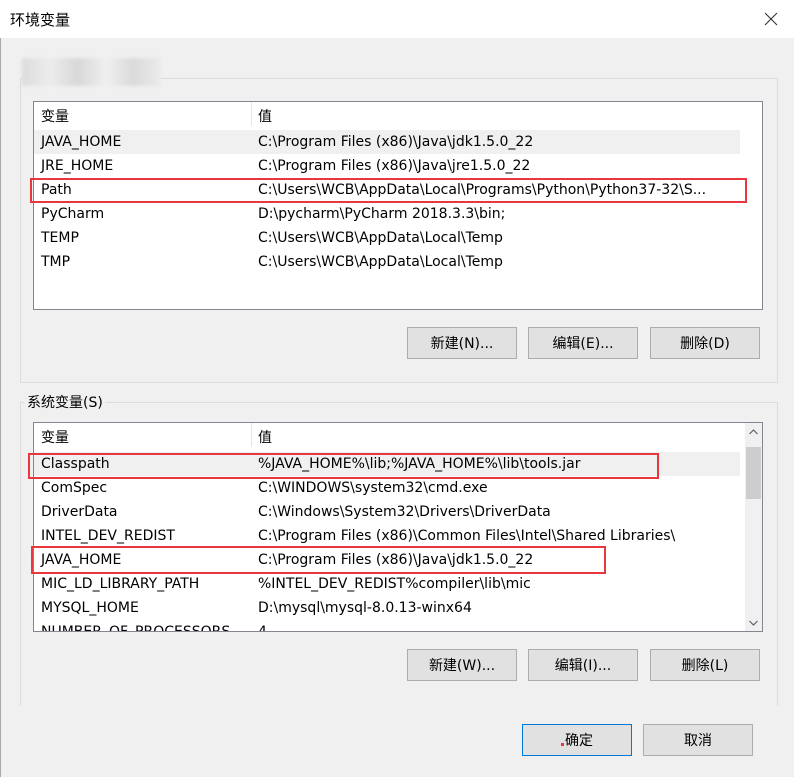 The width and height of the screenshot is (794, 777). I want to click on variable-name: Classpath, so click(75, 464).